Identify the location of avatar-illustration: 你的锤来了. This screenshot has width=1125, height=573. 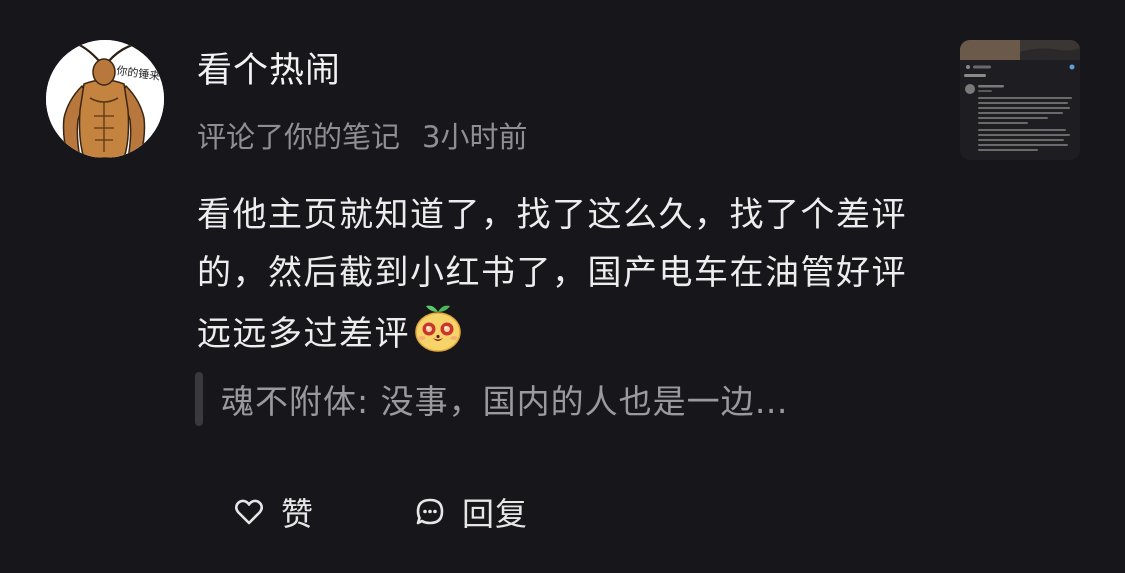
(105, 99).